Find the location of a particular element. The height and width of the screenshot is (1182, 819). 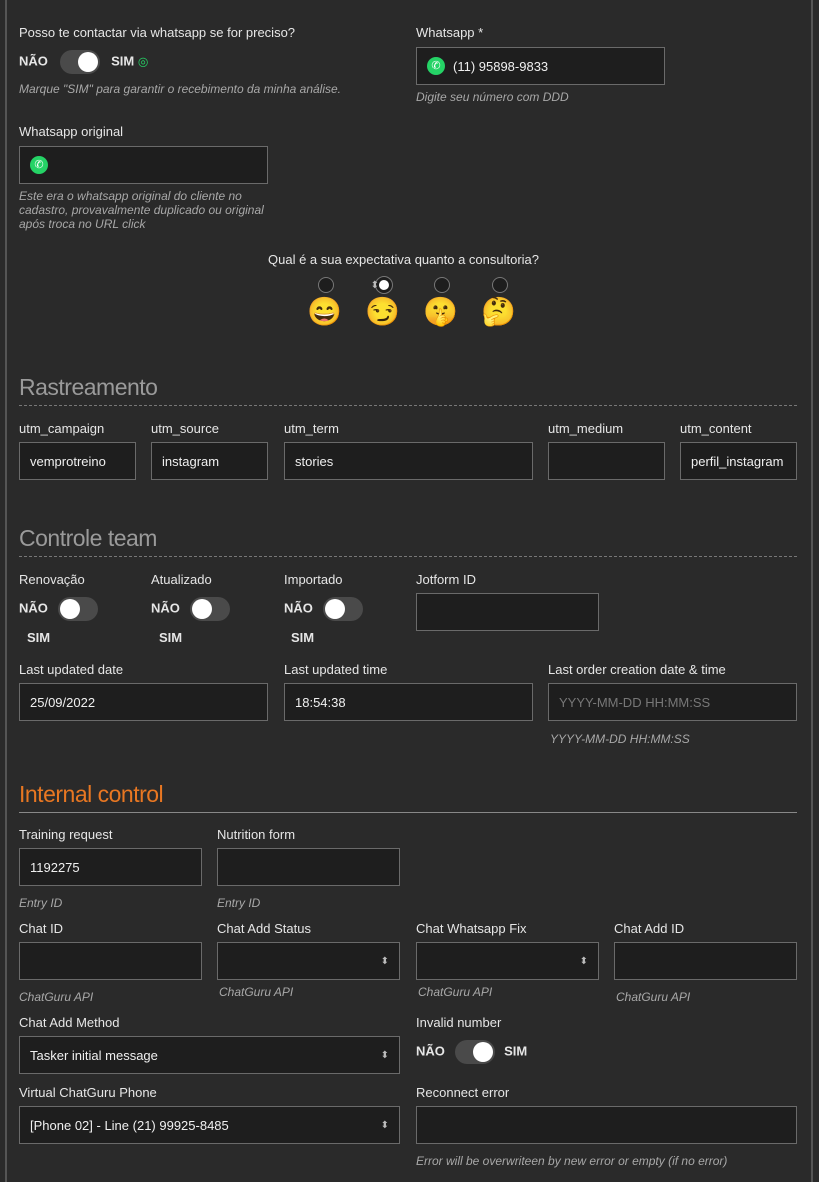

invalid-number-toggle is located at coordinates (474, 1052).